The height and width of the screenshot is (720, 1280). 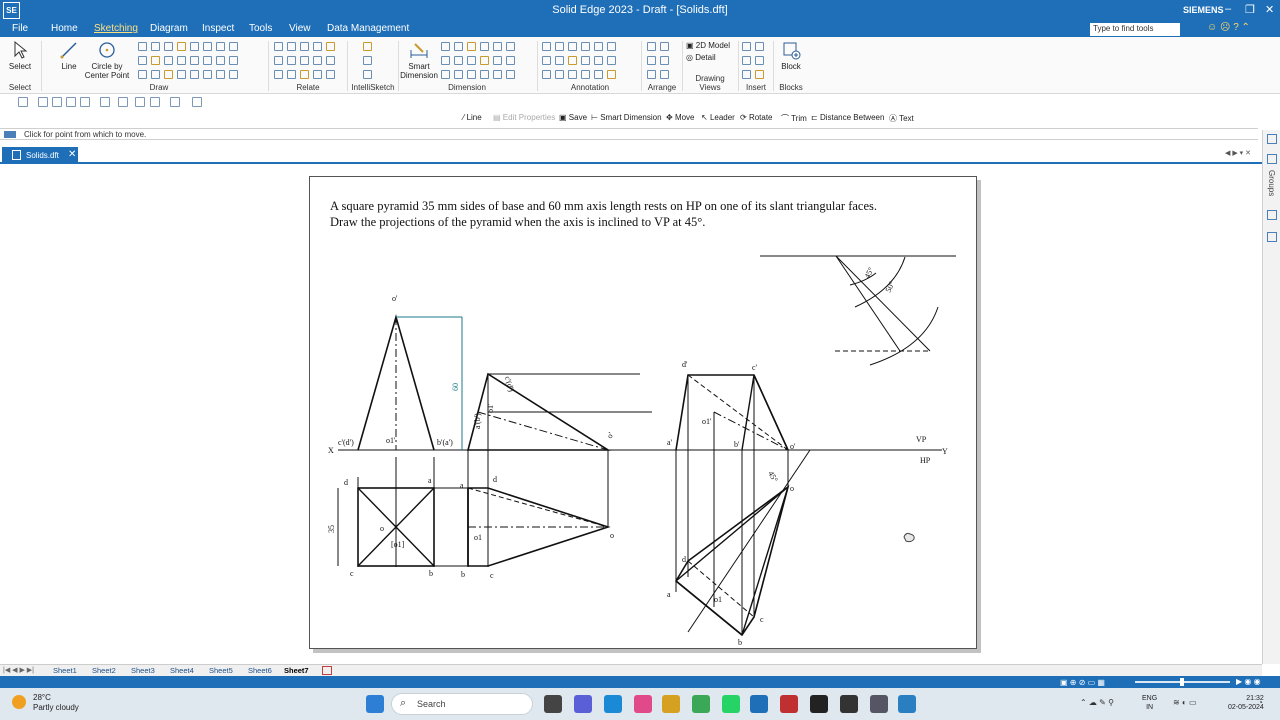 I want to click on edge-icon, so click(x=613, y=704).